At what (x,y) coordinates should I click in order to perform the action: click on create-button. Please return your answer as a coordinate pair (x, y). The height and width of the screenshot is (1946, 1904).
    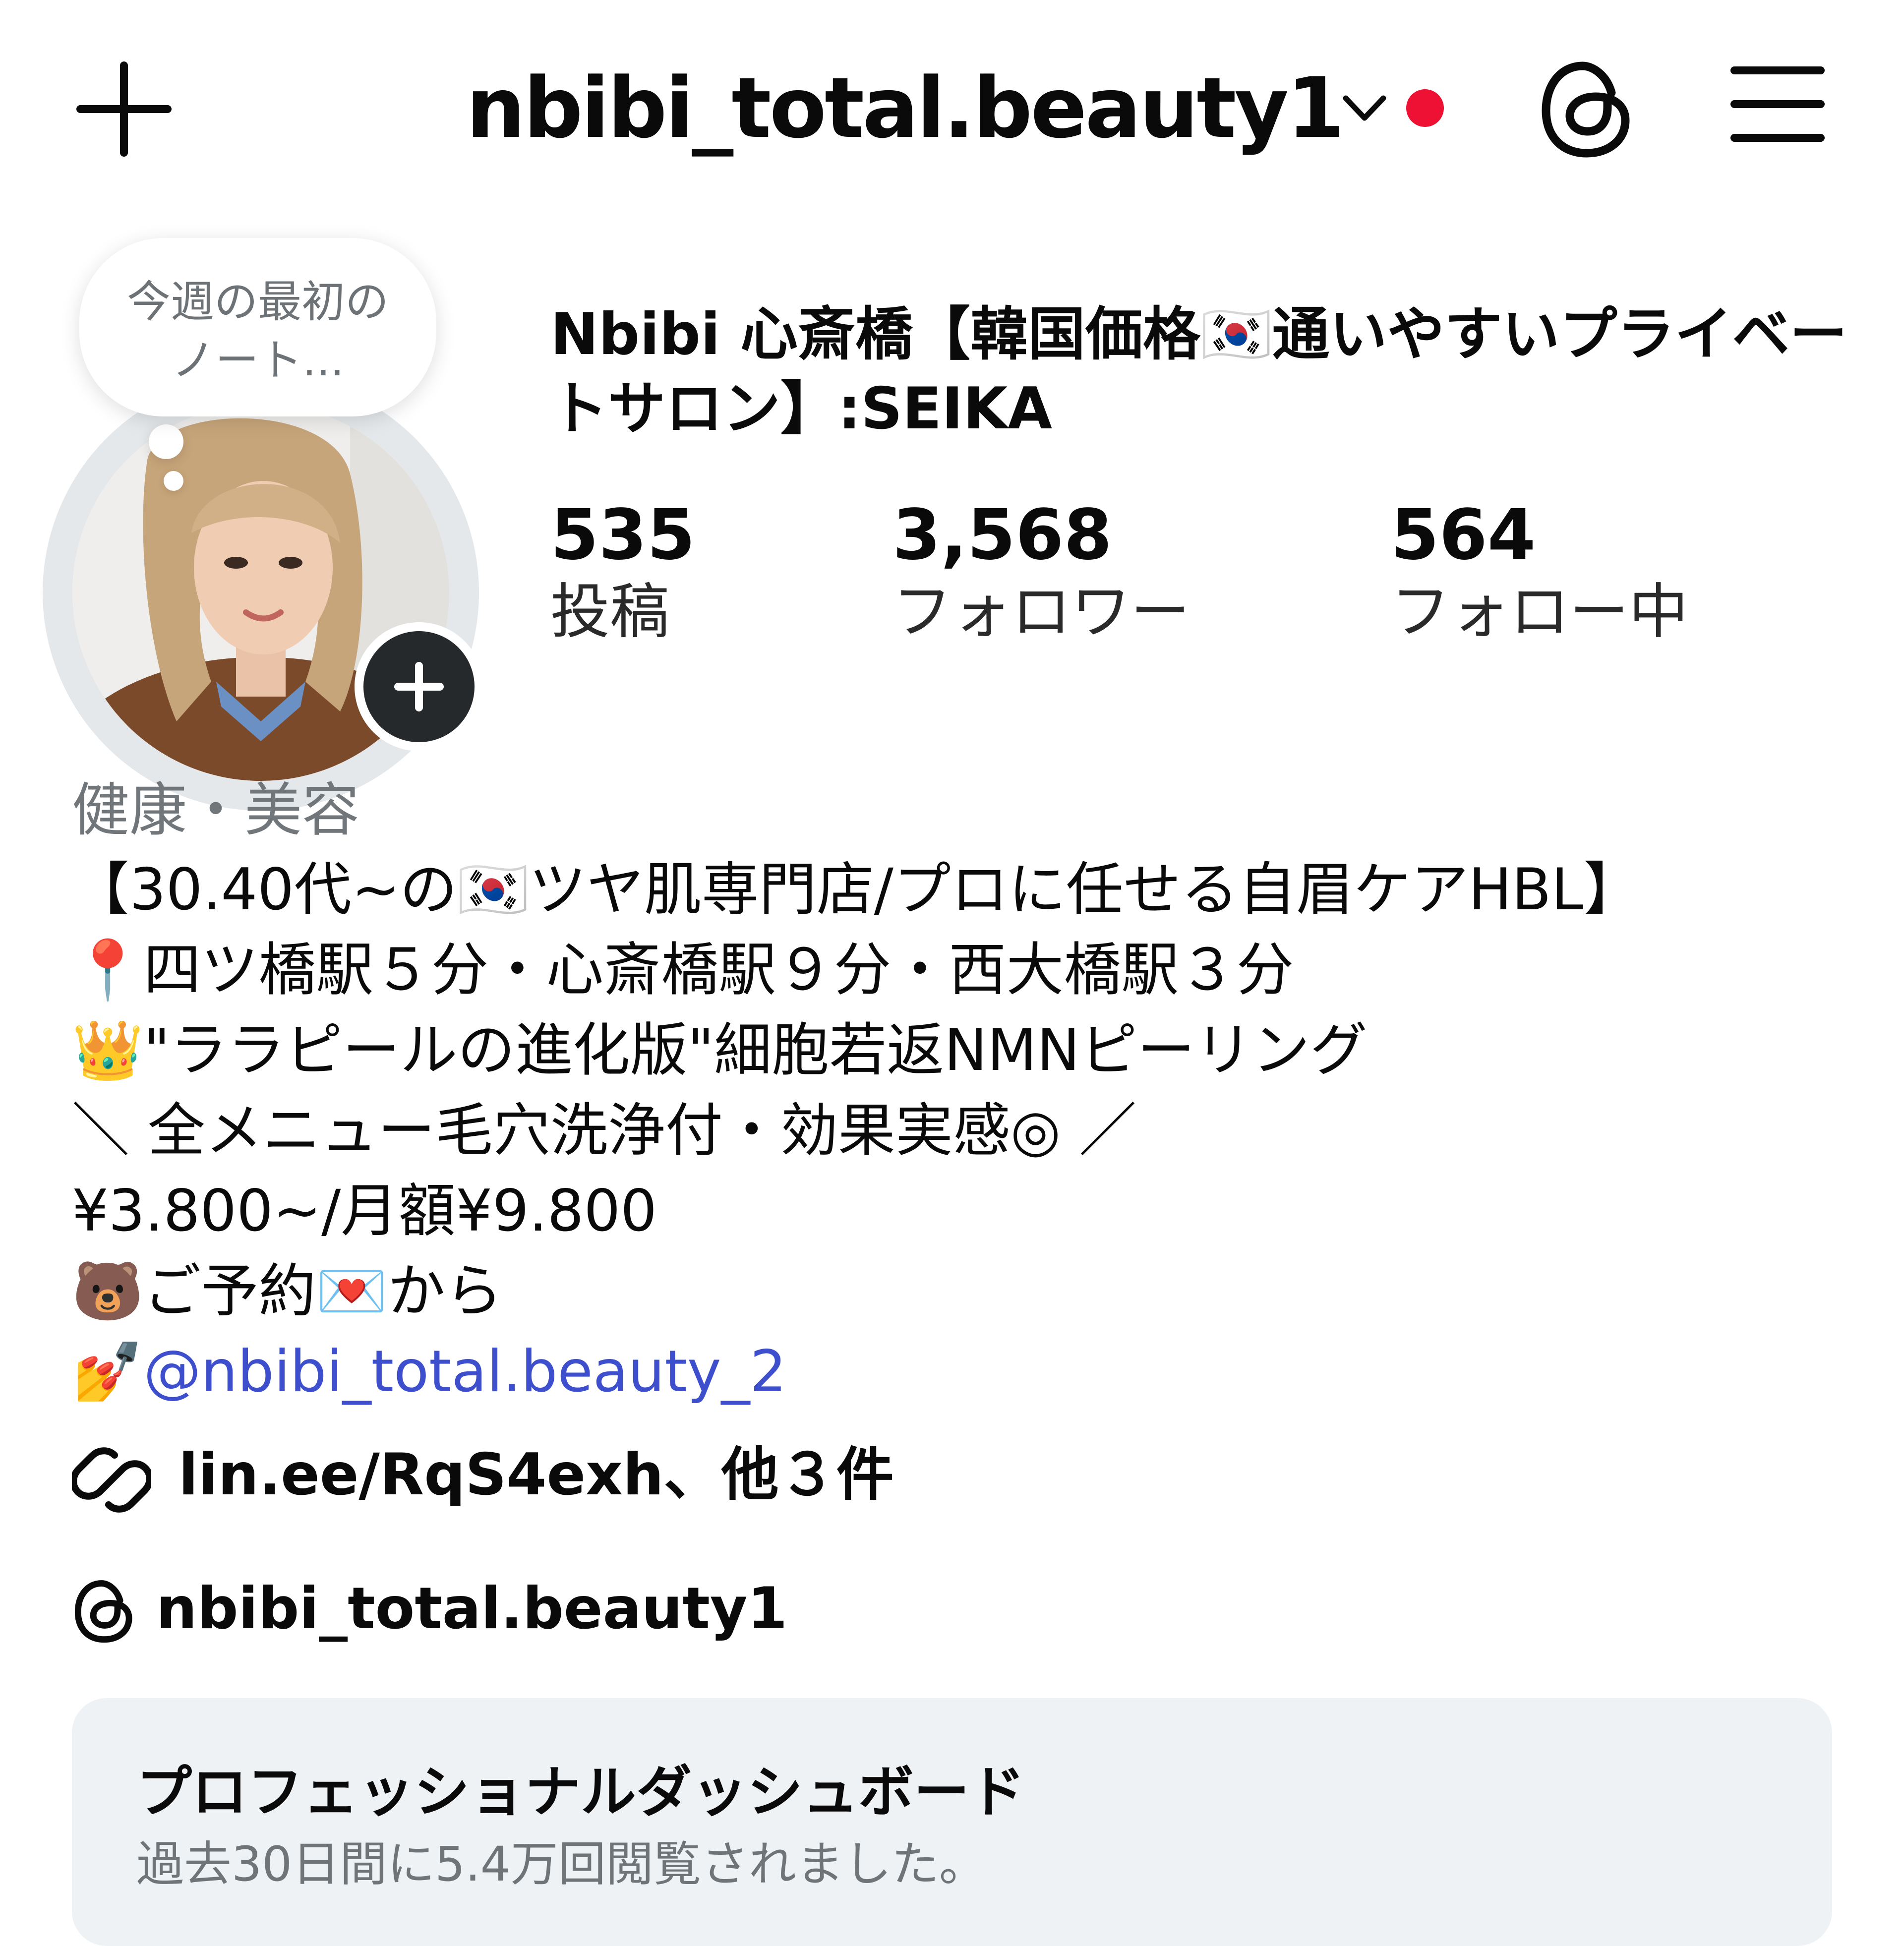
    Looking at the image, I should click on (124, 109).